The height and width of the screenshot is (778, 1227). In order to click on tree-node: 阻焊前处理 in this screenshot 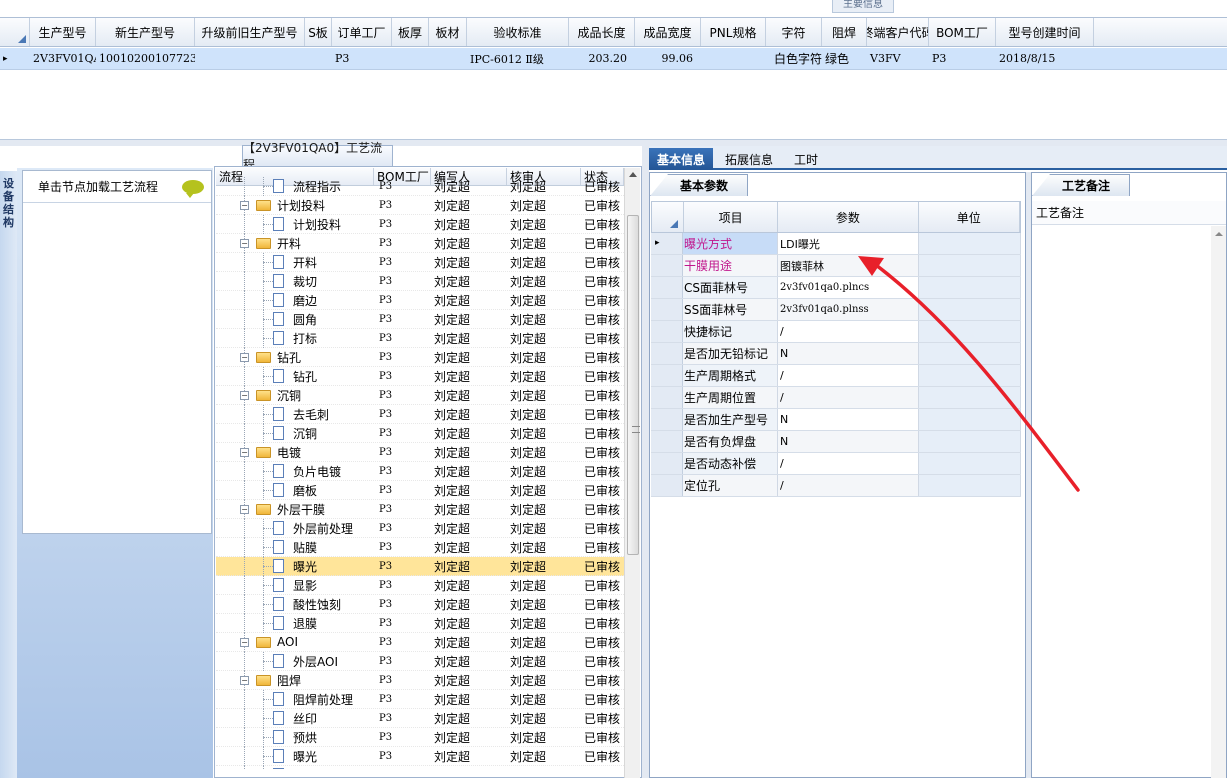, I will do `click(296, 699)`.